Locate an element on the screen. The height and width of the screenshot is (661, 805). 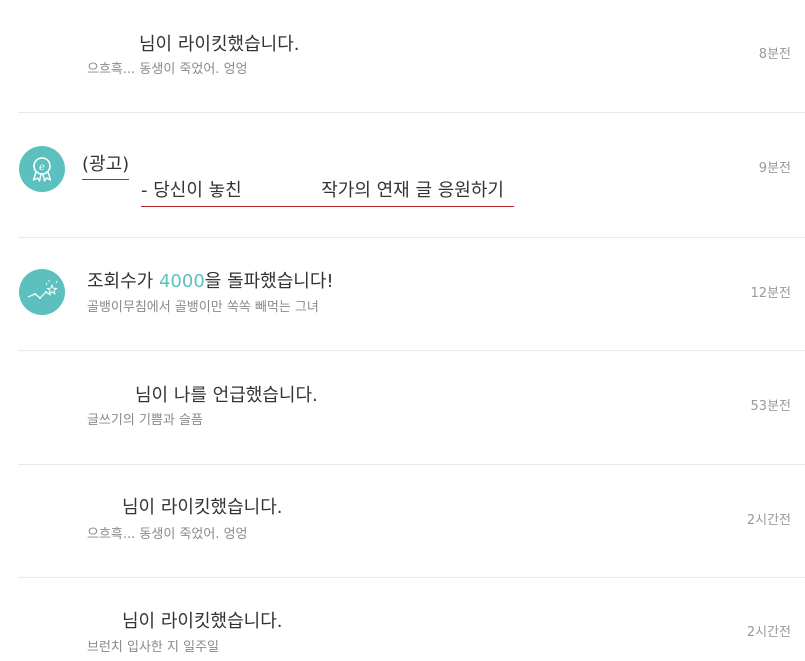
notification-title: 조회수가 4000을 돌파했습니다! is located at coordinates (210, 282).